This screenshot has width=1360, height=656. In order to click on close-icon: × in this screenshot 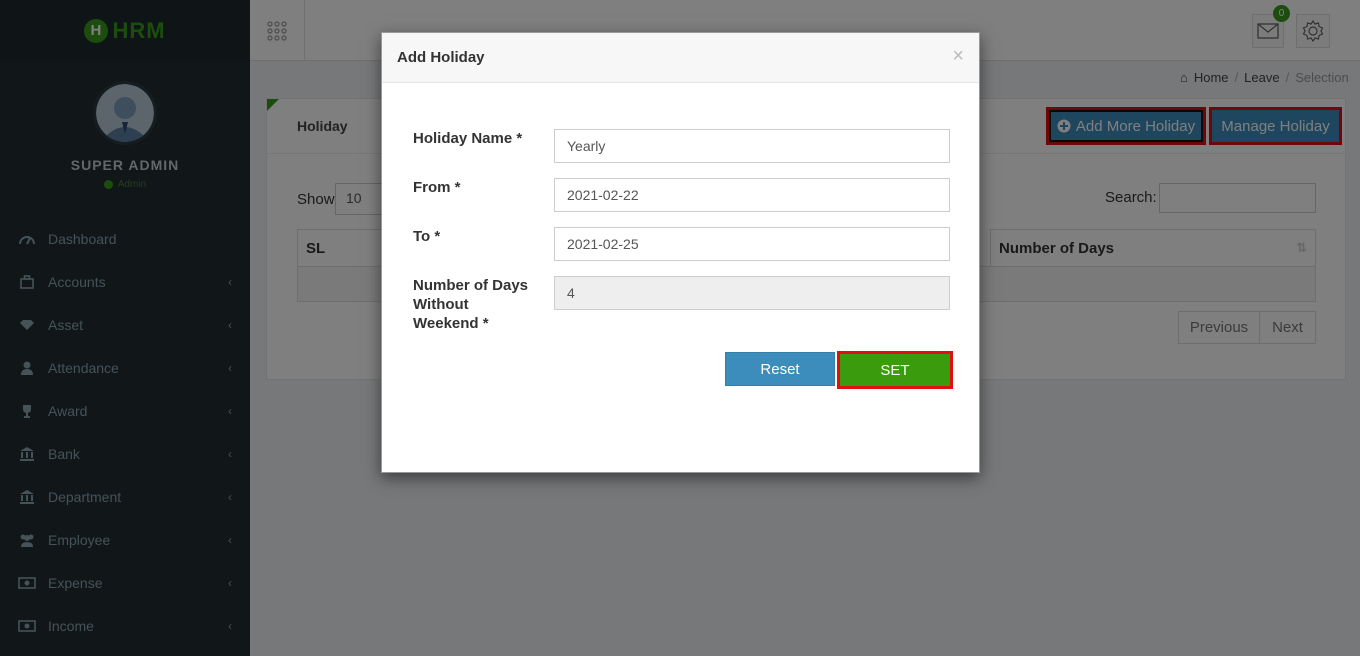, I will do `click(958, 56)`.